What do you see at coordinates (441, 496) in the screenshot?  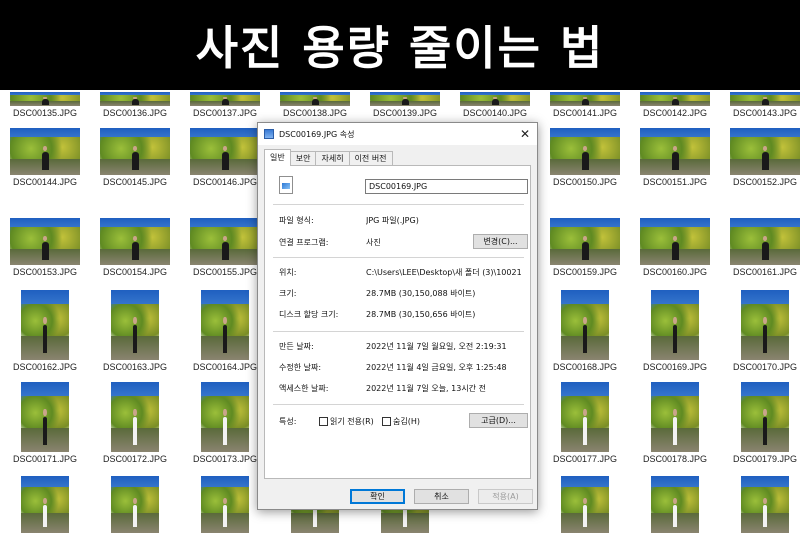 I see `cancel-button: 취소` at bounding box center [441, 496].